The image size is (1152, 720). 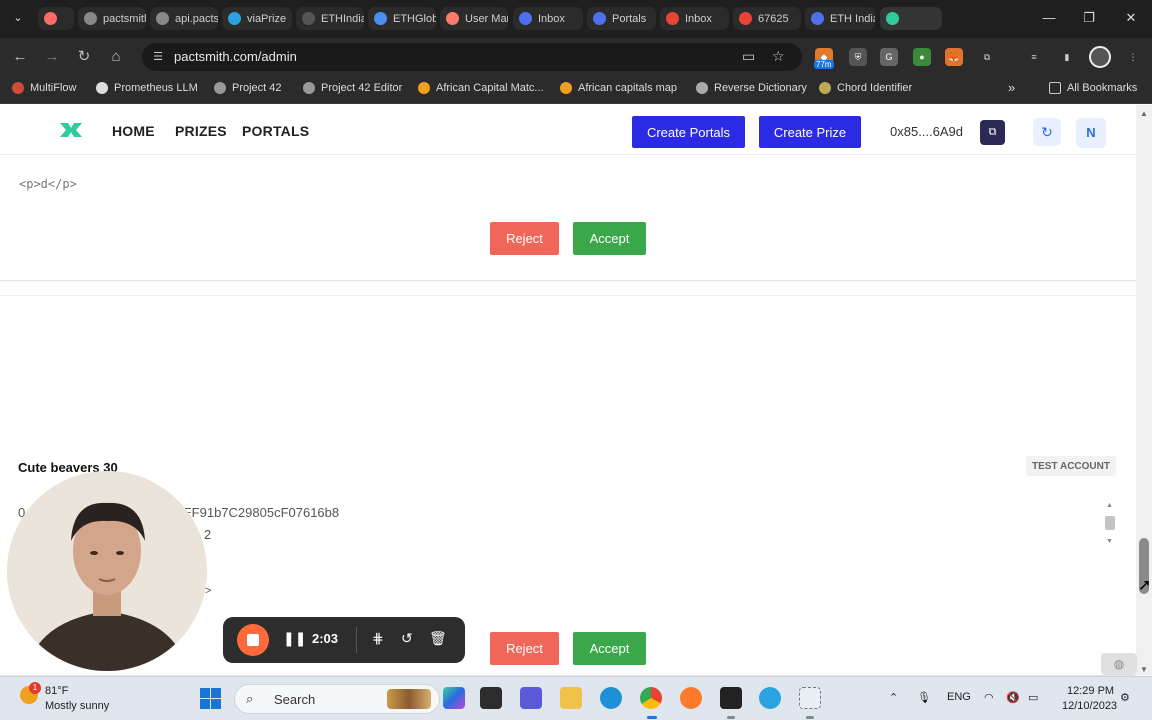 What do you see at coordinates (840, 18) in the screenshot?
I see `browser-tab: ETH India` at bounding box center [840, 18].